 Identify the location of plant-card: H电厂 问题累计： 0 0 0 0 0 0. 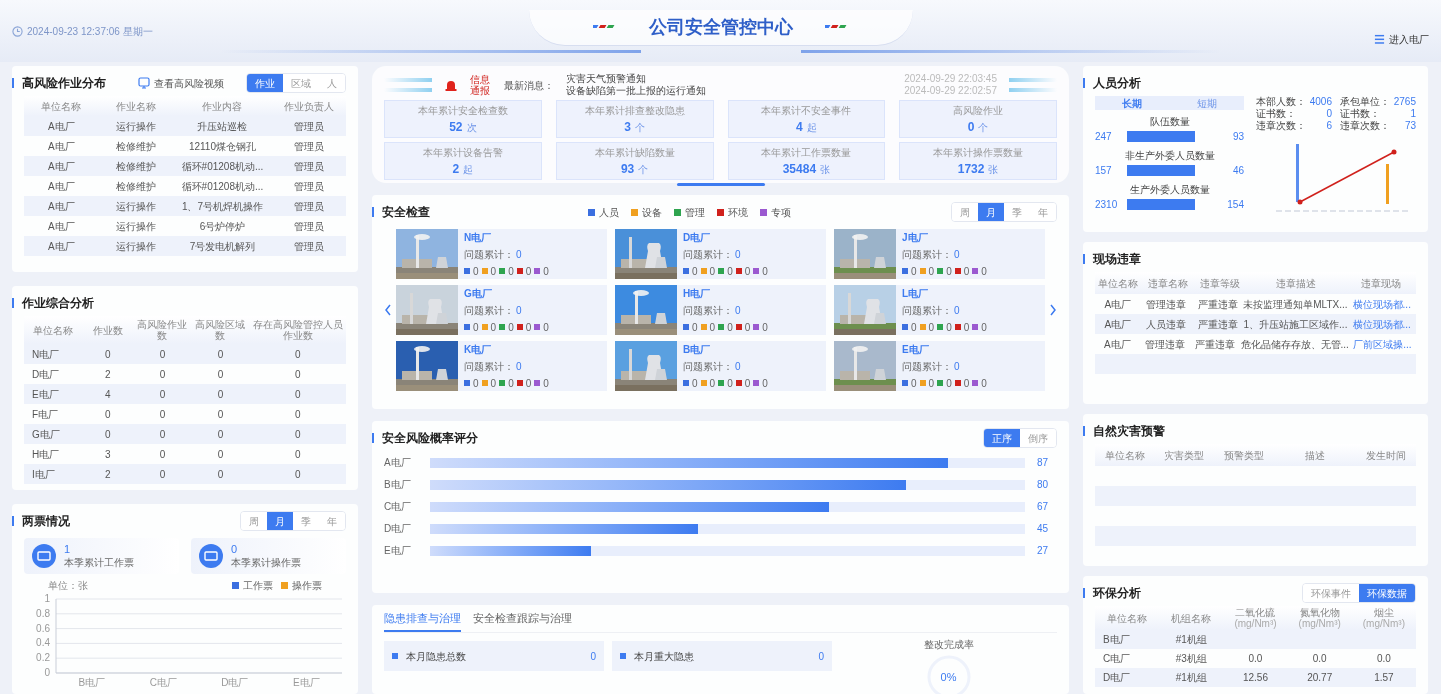
(720, 310).